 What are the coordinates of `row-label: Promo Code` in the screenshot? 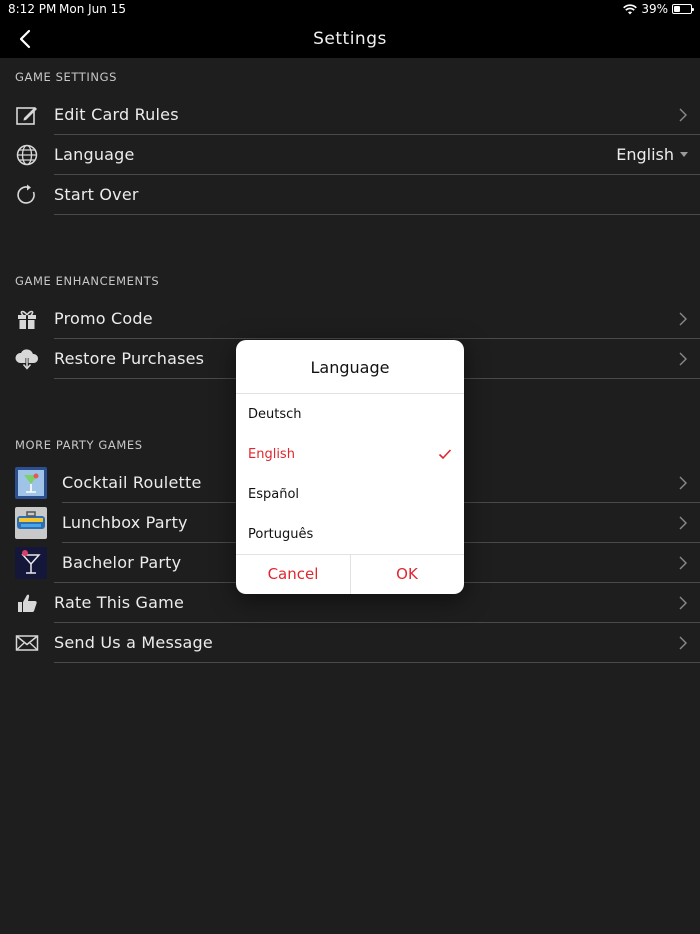 It's located at (103, 318).